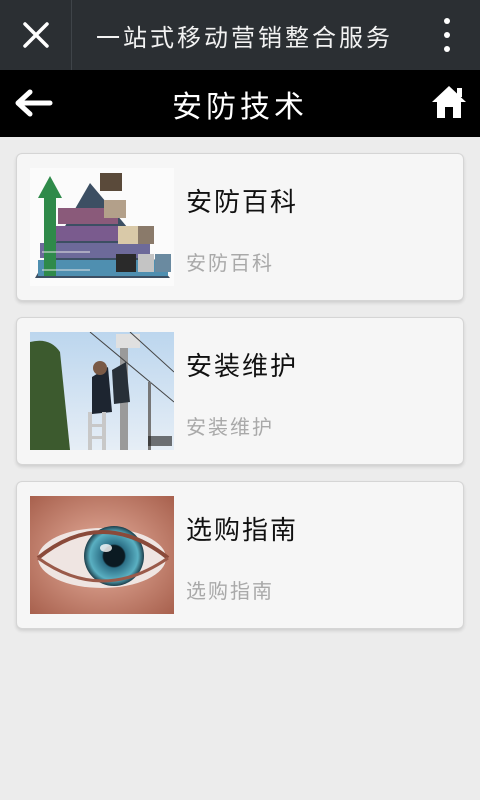 Image resolution: width=480 pixels, height=800 pixels. I want to click on window-title: 一站式移动营销整合服务, so click(244, 37).